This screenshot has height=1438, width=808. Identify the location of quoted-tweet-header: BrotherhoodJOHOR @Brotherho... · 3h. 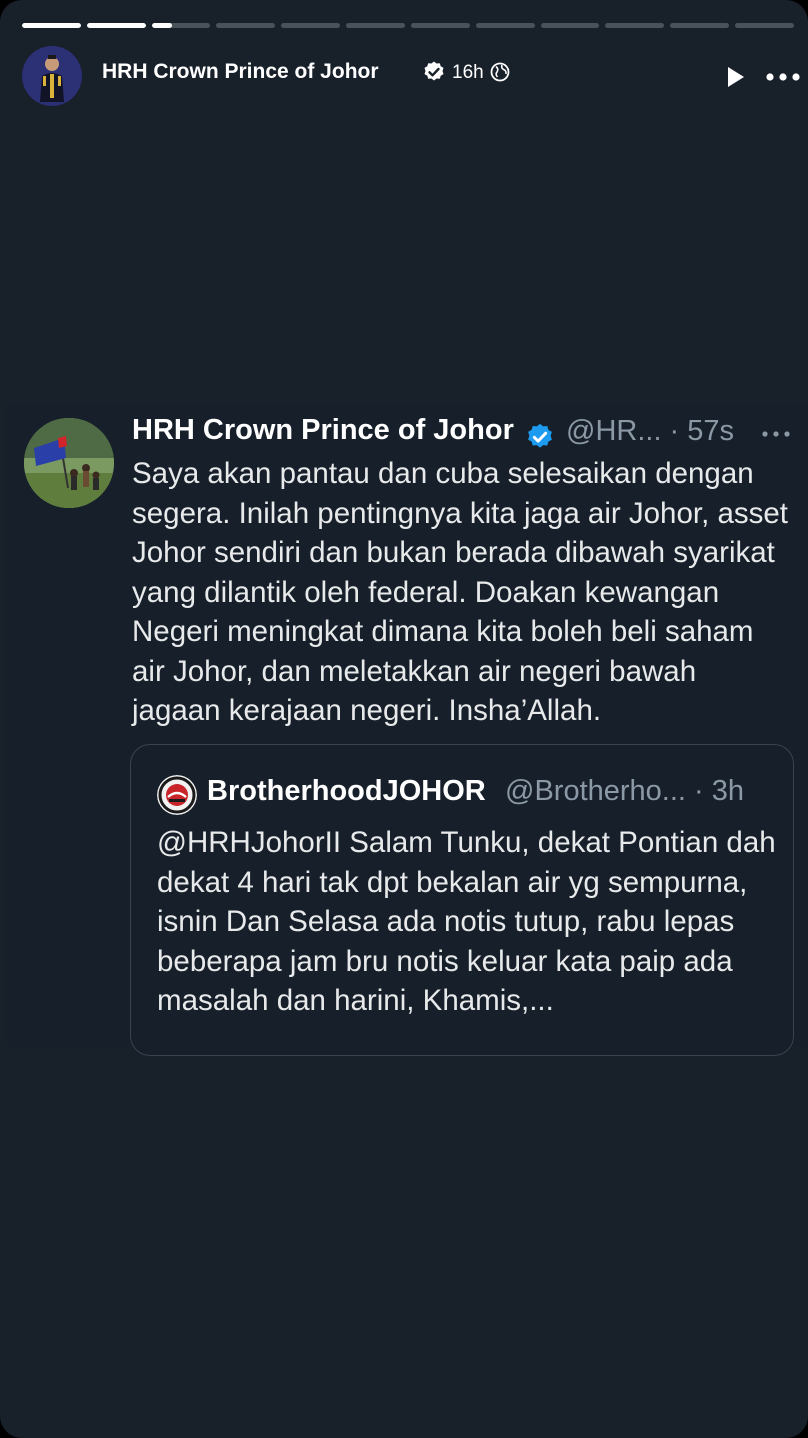
(470, 794).